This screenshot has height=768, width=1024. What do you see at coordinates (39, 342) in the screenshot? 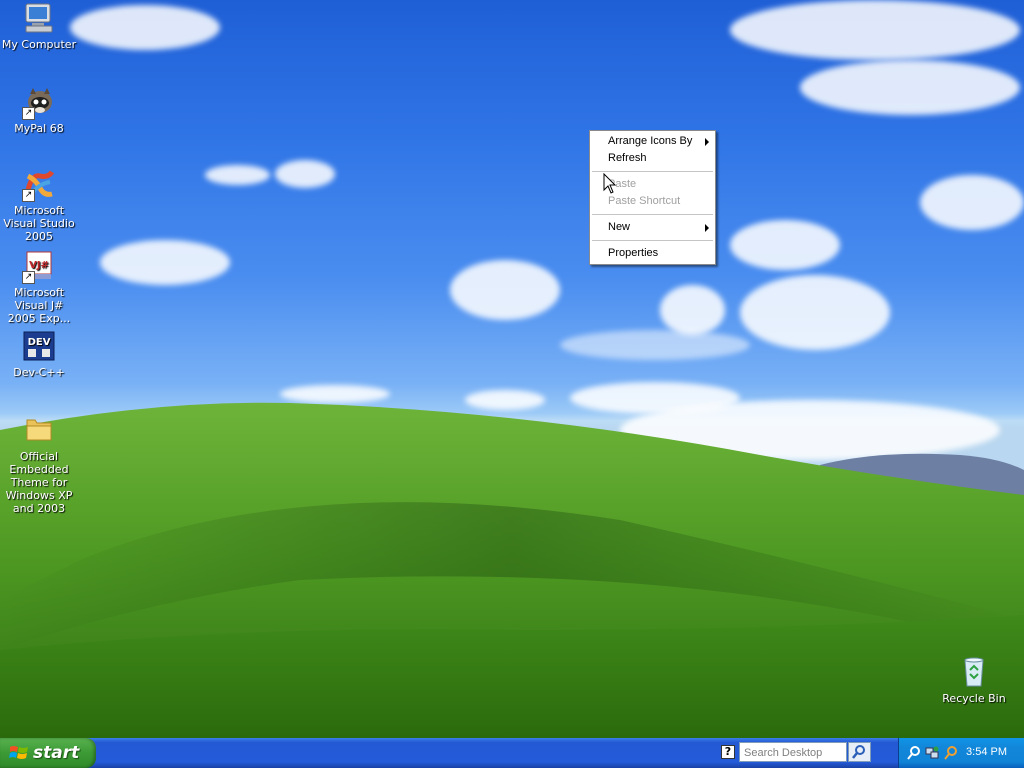
I see `dev-badge-text: DEV` at bounding box center [39, 342].